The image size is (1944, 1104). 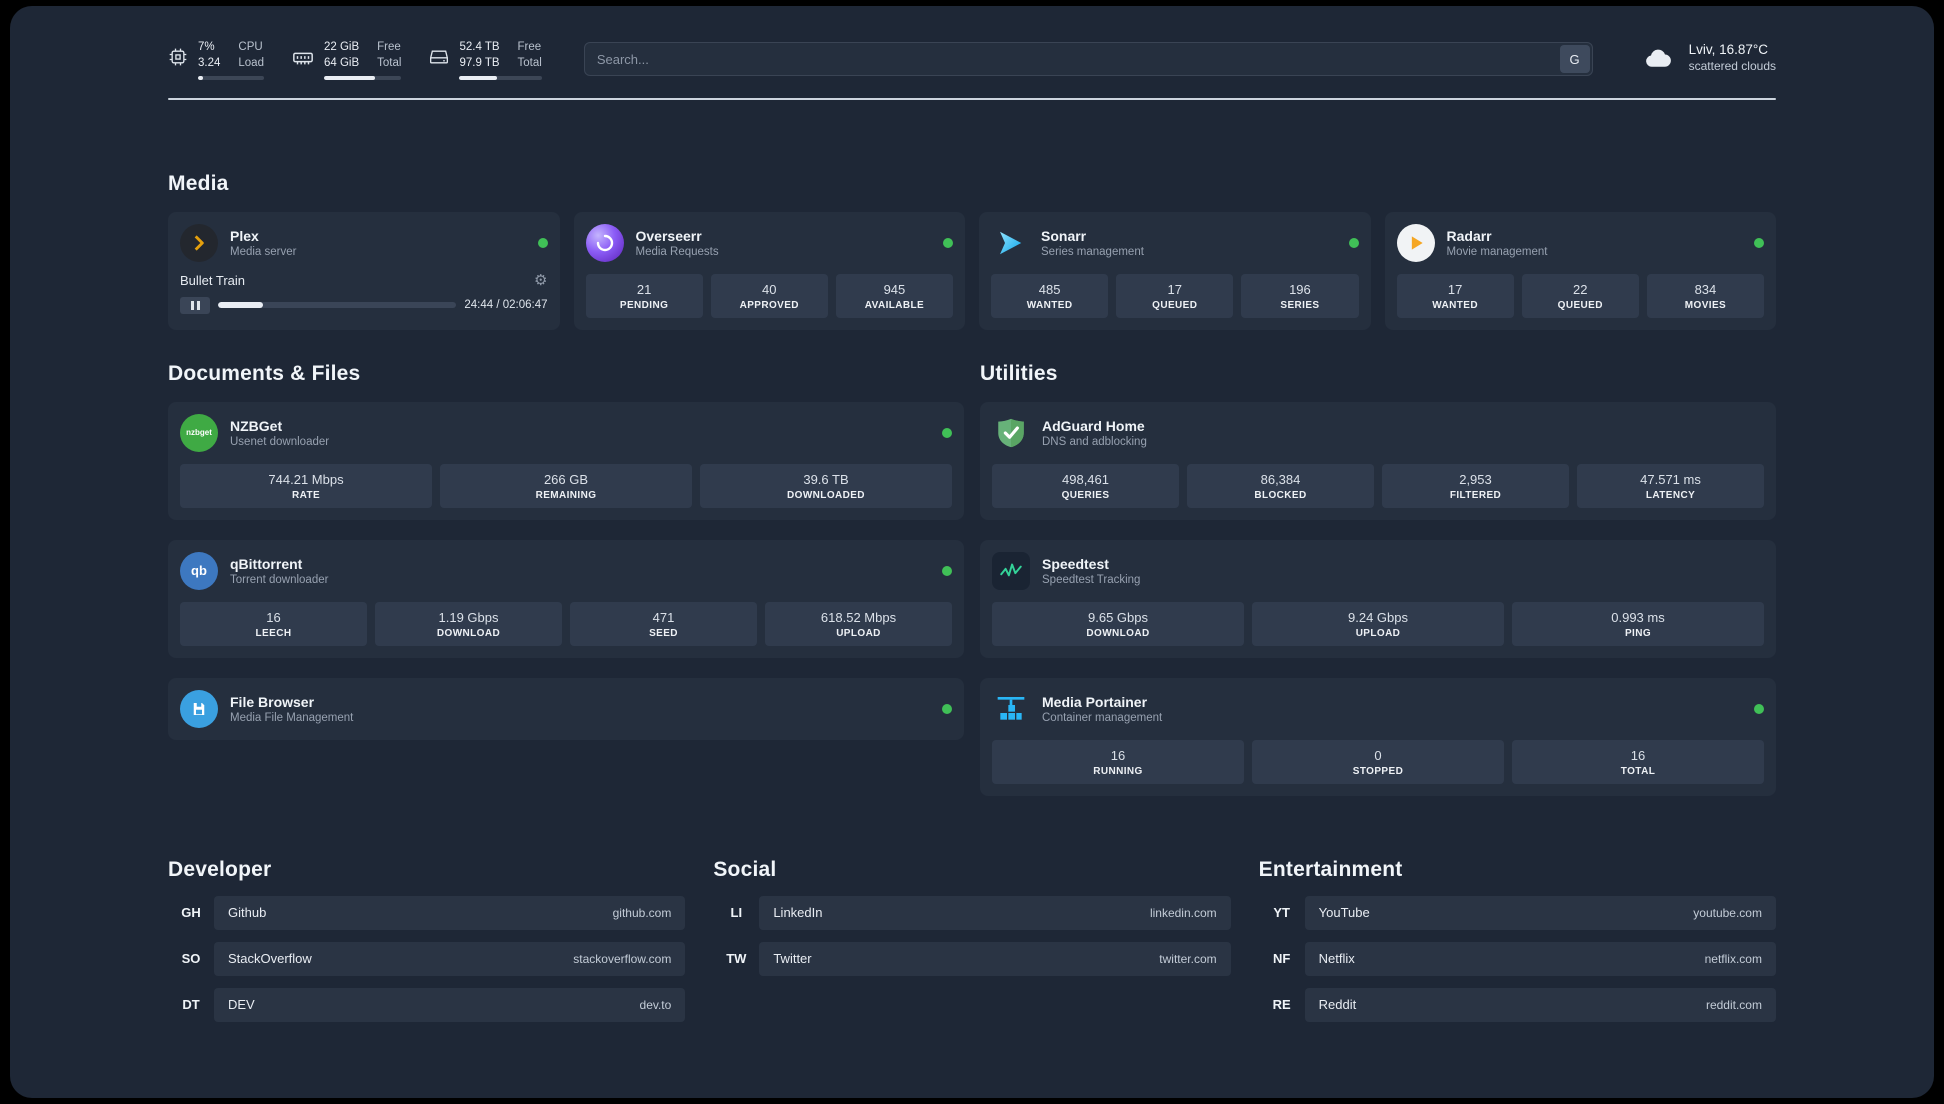 What do you see at coordinates (1475, 495) in the screenshot?
I see `stat-label: FILTERED` at bounding box center [1475, 495].